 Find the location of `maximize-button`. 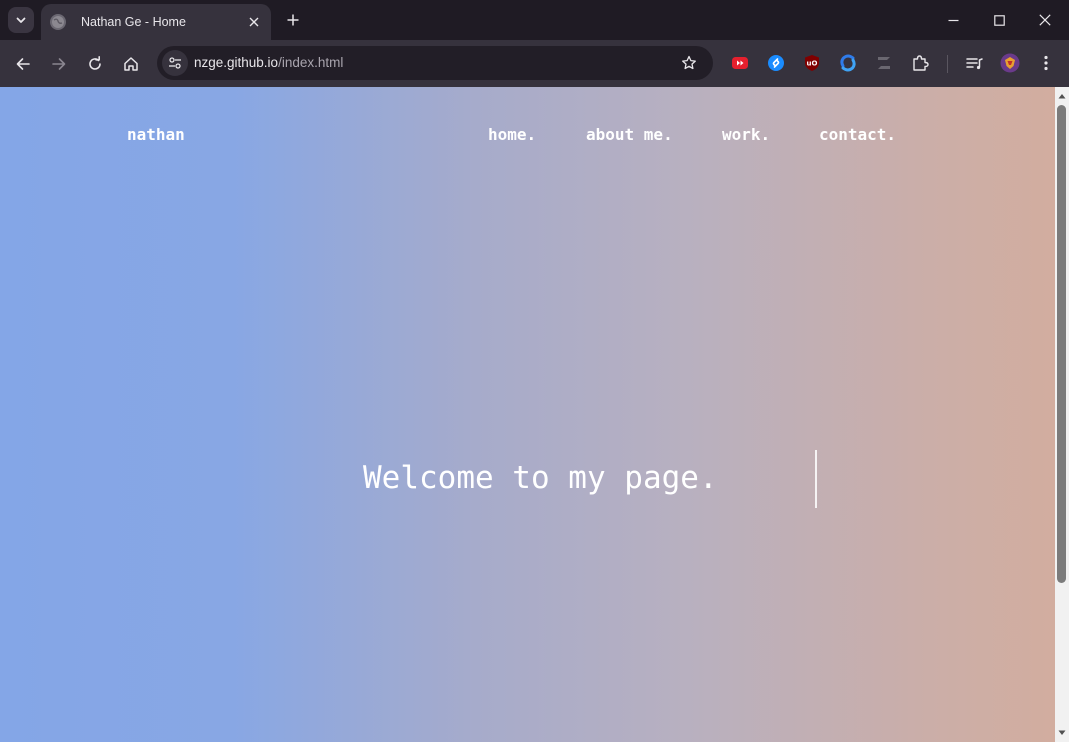

maximize-button is located at coordinates (999, 20).